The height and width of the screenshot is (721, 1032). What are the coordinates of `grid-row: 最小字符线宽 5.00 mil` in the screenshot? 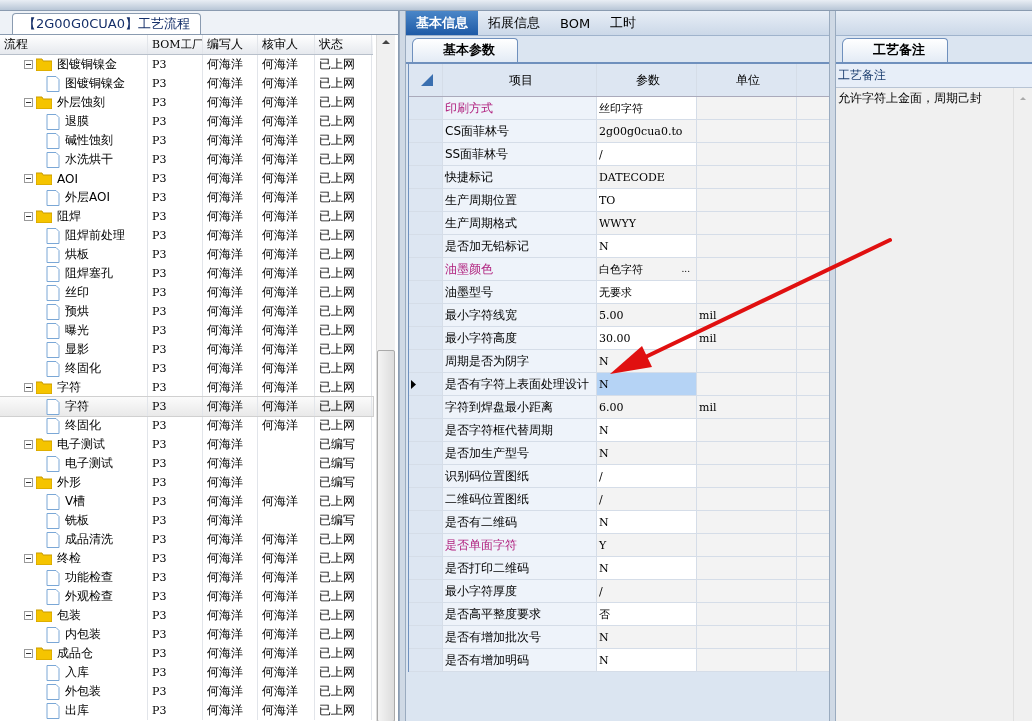 It's located at (619, 315).